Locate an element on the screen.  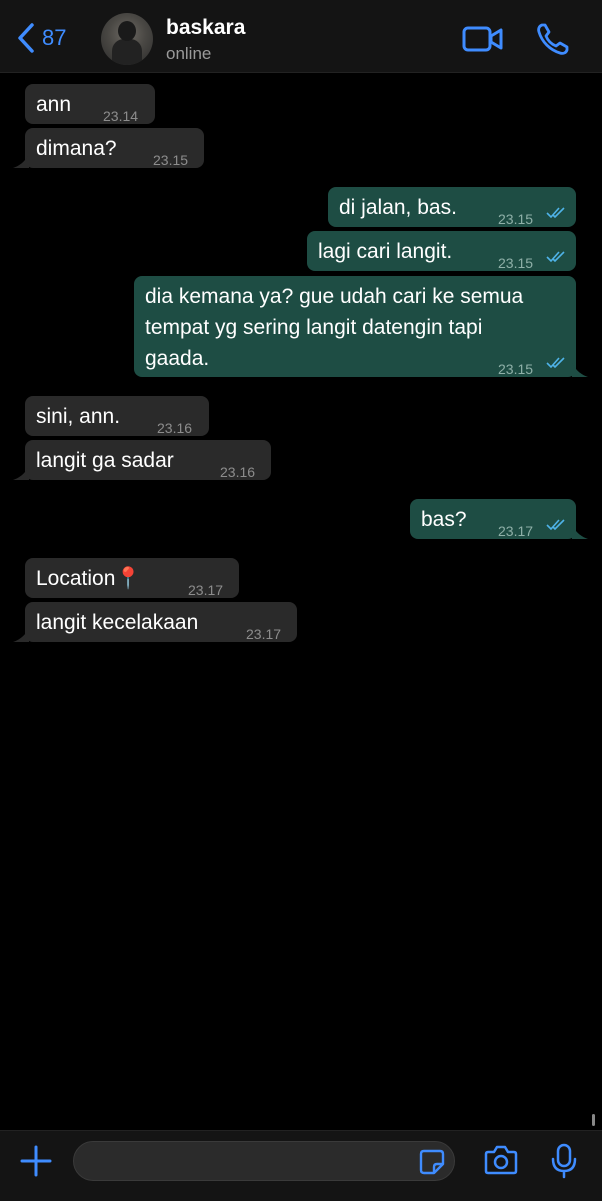
message-location: Location📍 23.17 is located at coordinates (132, 578).